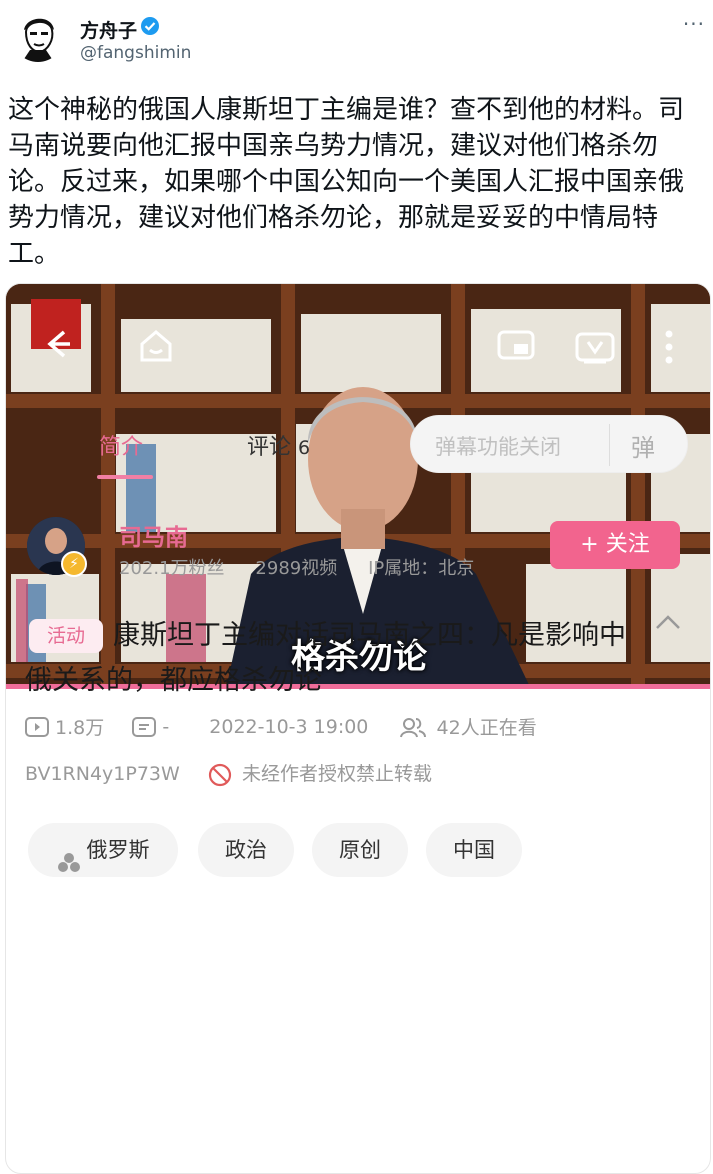 The height and width of the screenshot is (1174, 713). What do you see at coordinates (304, 448) in the screenshot?
I see `comments-count: 6` at bounding box center [304, 448].